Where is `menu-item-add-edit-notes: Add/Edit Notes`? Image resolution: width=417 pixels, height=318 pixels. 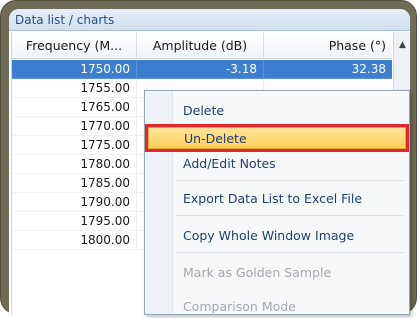
menu-item-add-edit-notes: Add/Edit Notes is located at coordinates (277, 164).